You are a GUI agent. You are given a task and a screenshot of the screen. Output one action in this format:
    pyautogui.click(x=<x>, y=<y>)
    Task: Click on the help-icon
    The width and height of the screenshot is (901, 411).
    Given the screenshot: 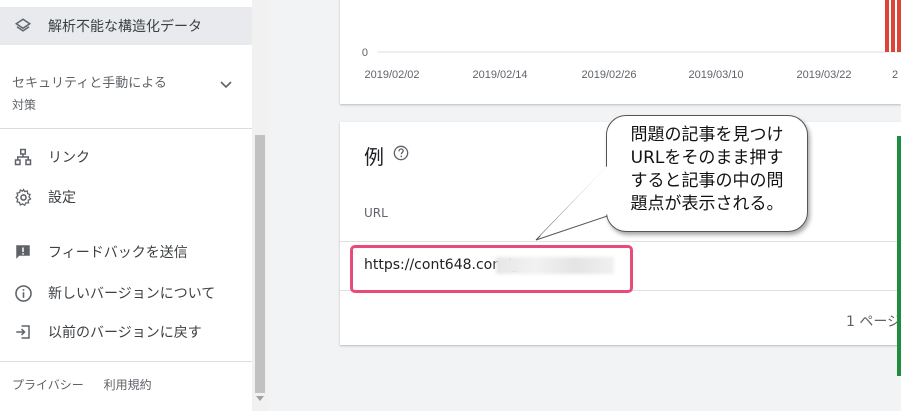 What is the action you would take?
    pyautogui.click(x=401, y=153)
    